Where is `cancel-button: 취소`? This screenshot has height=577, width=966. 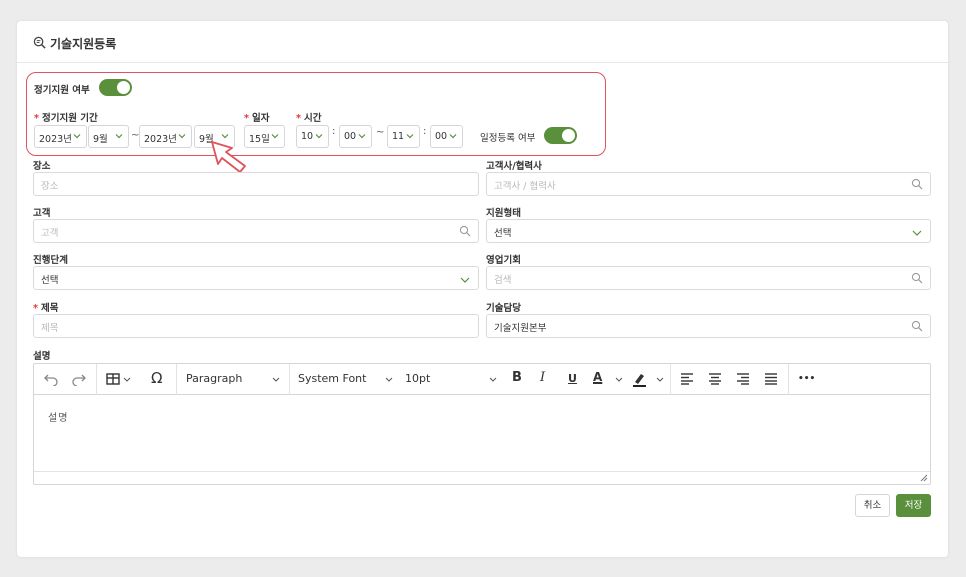
cancel-button: 취소 is located at coordinates (872, 505).